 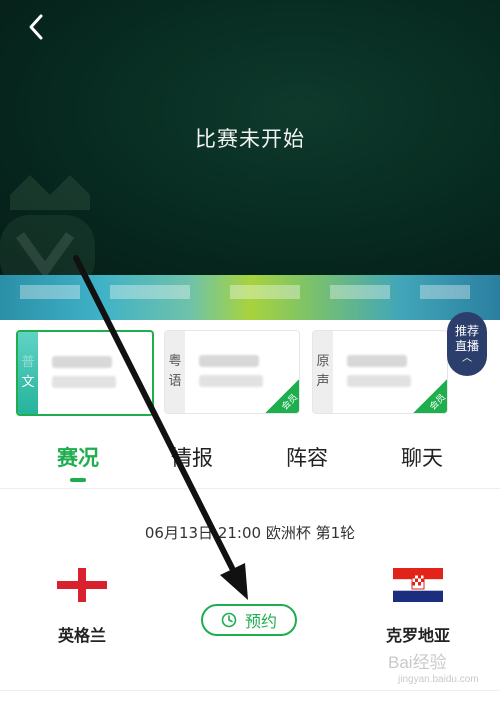 I want to click on england-flag-icon, so click(x=82, y=585).